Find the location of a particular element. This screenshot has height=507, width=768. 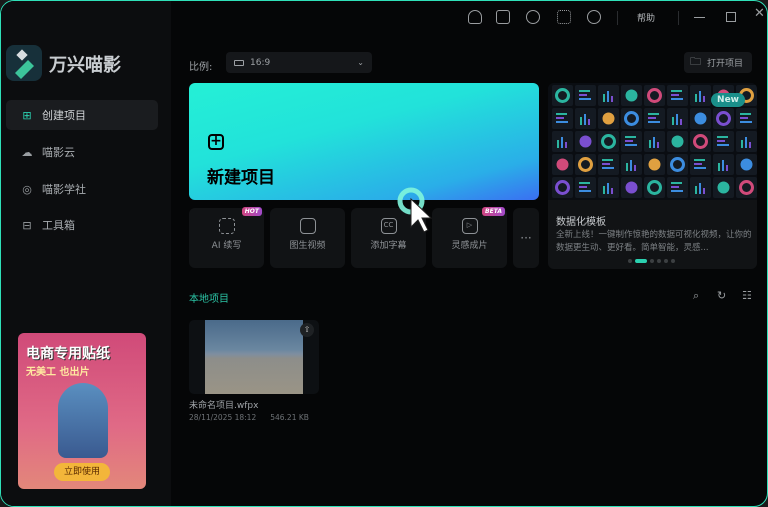

help-button: 帮助 is located at coordinates (646, 17).